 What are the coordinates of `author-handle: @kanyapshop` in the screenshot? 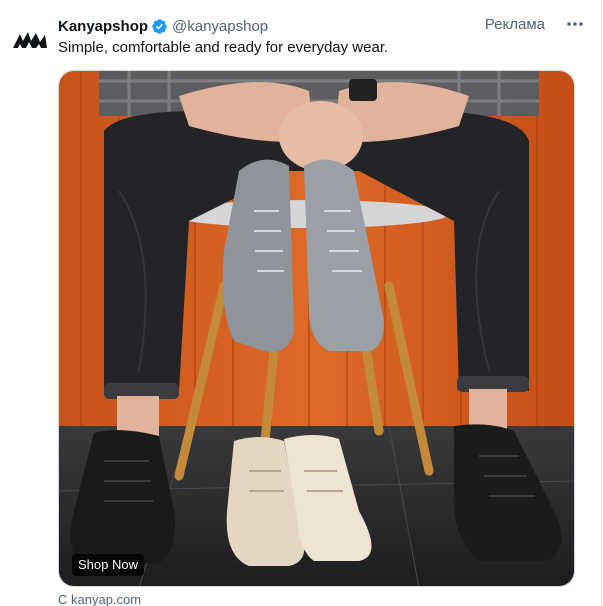 It's located at (220, 26).